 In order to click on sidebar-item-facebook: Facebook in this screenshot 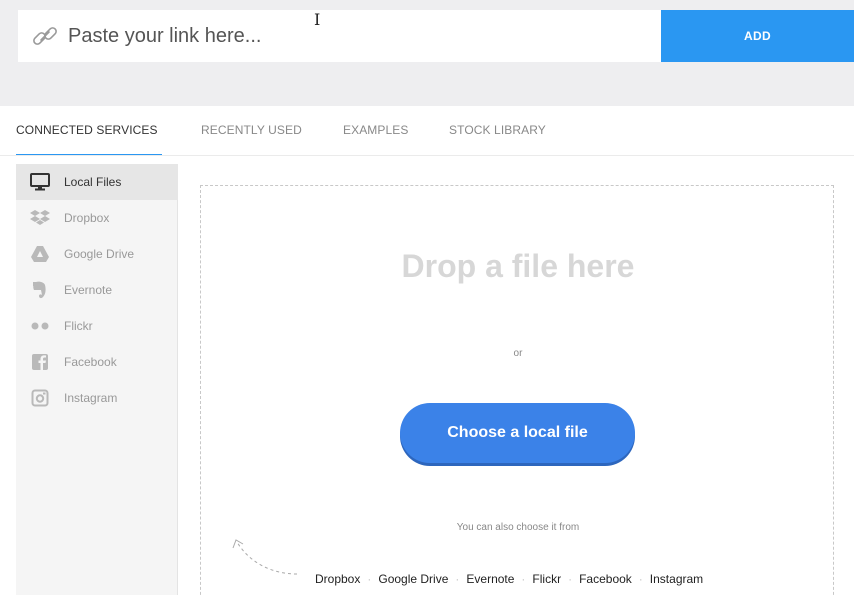, I will do `click(97, 362)`.